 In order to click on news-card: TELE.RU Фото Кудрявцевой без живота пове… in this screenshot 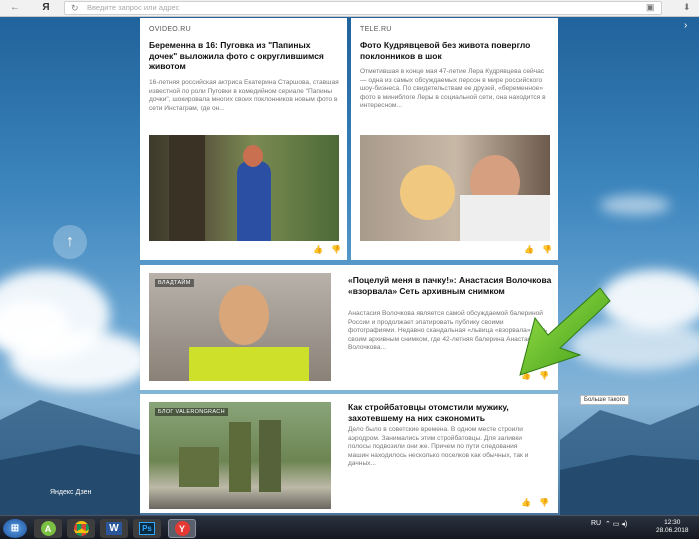, I will do `click(454, 139)`.